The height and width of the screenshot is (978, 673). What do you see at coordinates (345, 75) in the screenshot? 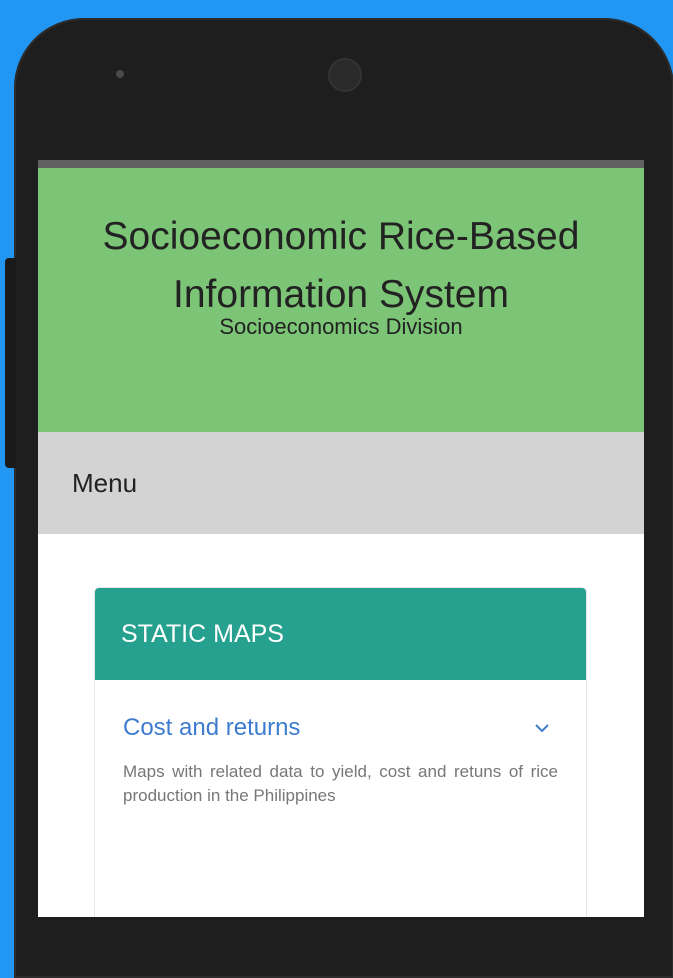
I see `camera-icon` at bounding box center [345, 75].